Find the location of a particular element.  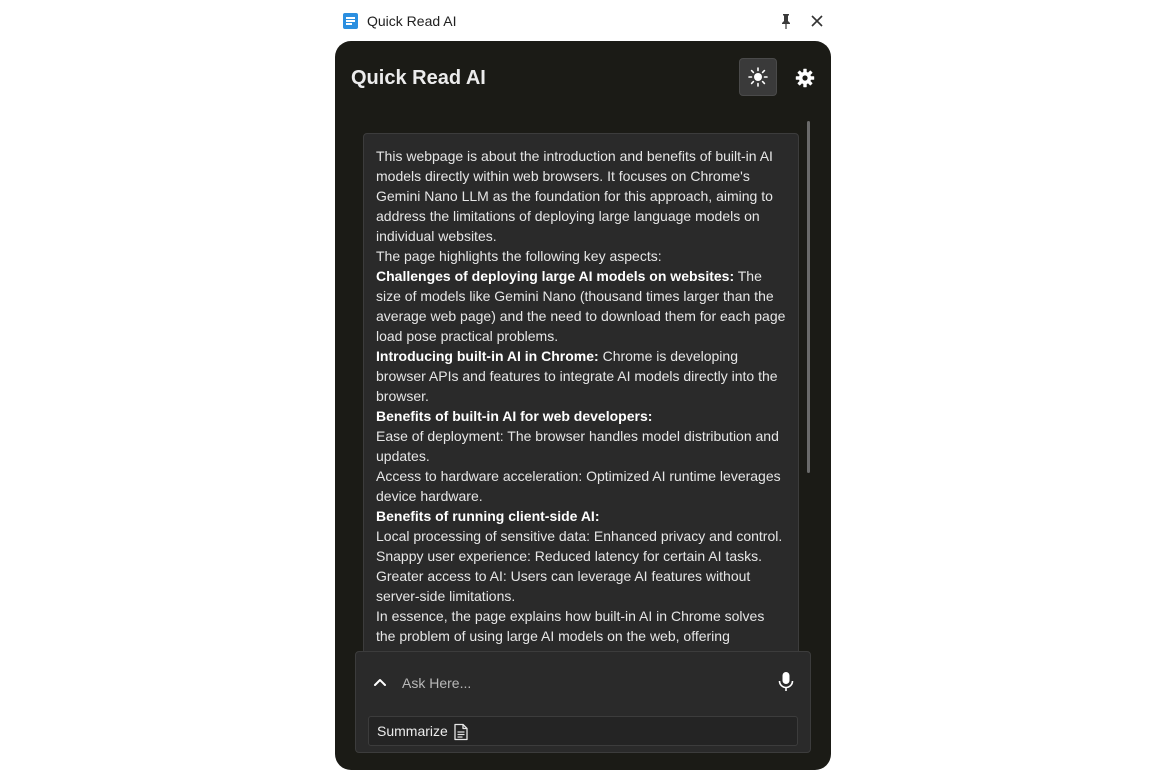

pin-button is located at coordinates (786, 21).